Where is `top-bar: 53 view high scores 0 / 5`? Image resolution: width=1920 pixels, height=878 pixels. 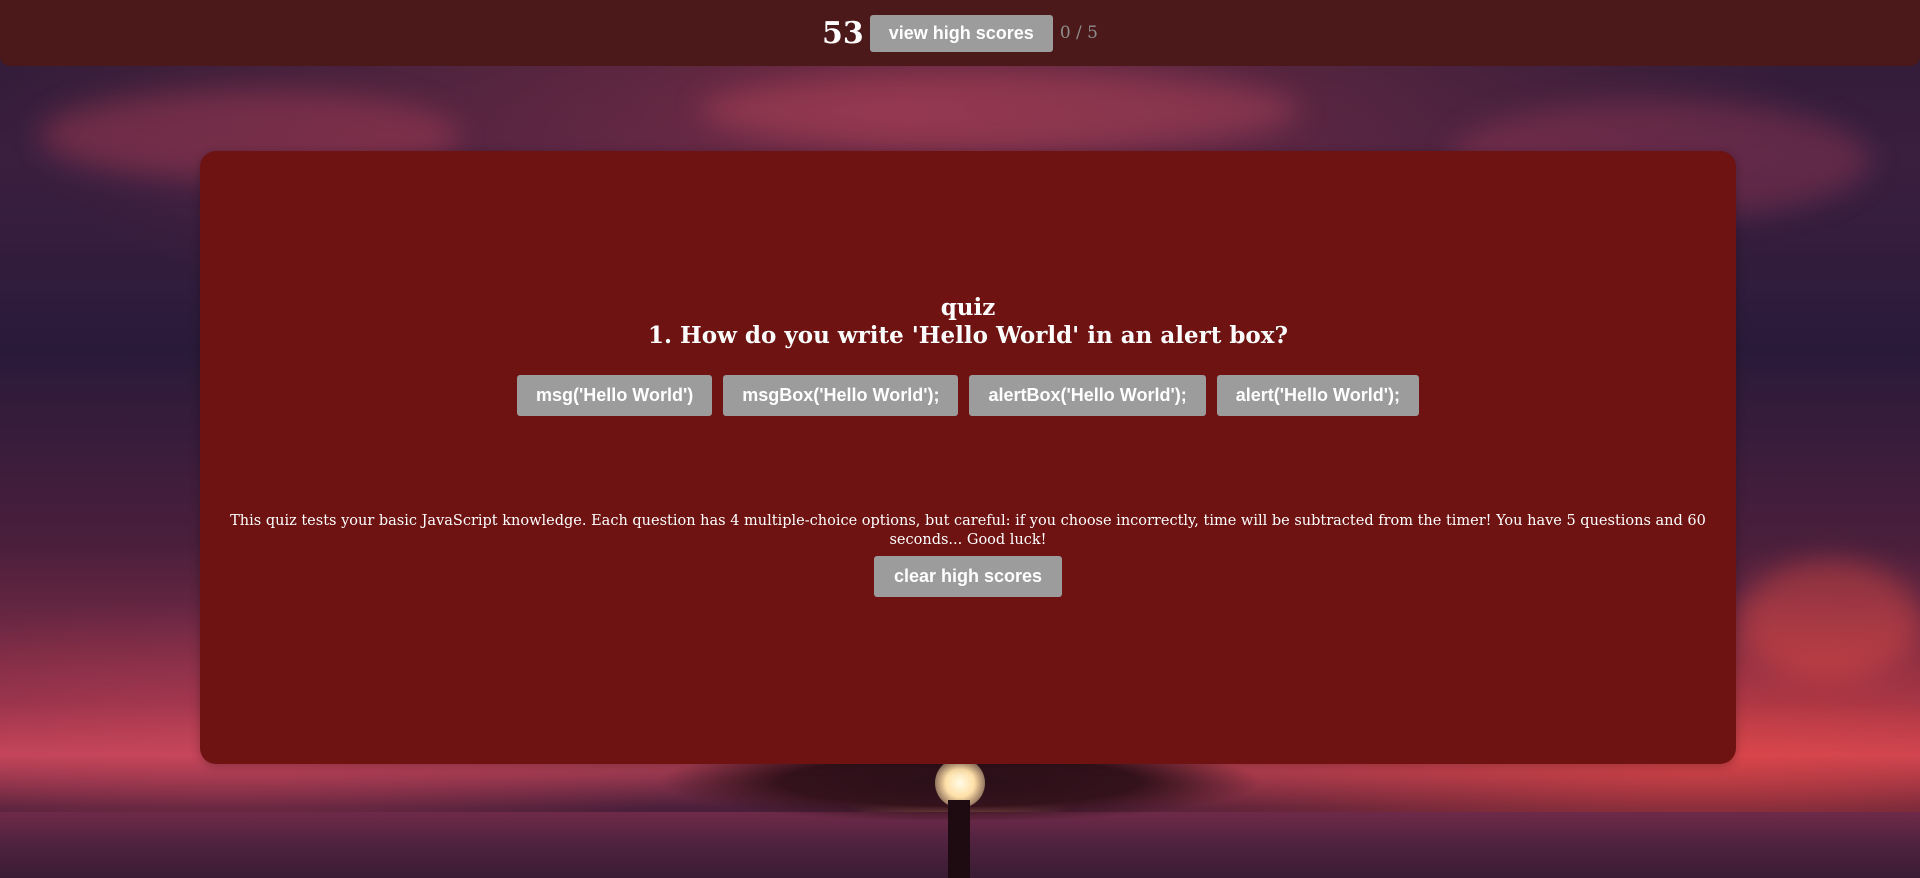
top-bar: 53 view high scores 0 / 5 is located at coordinates (960, 33).